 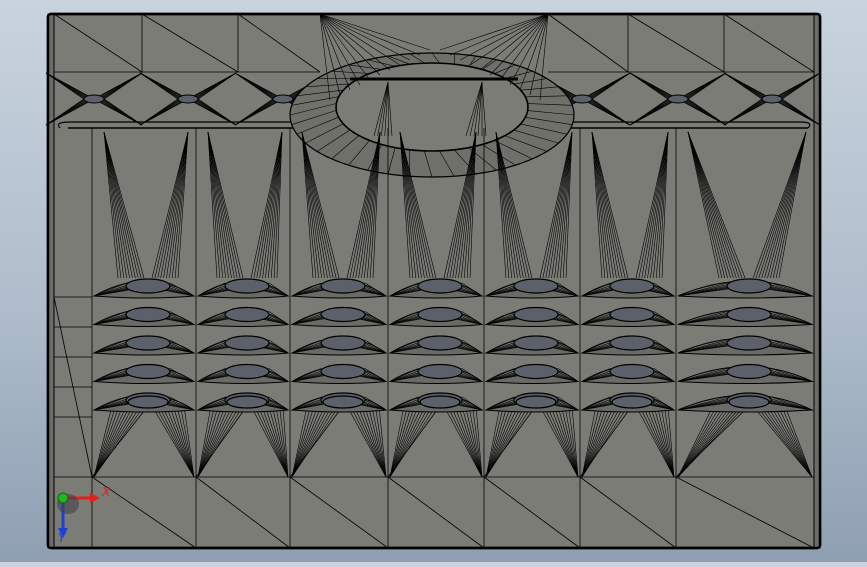 What do you see at coordinates (95, 498) in the screenshot?
I see `x-axis-arrow-icon` at bounding box center [95, 498].